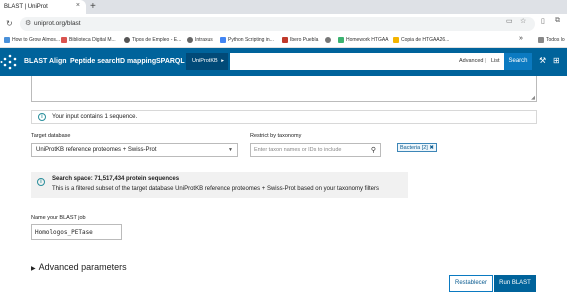  I want to click on folder-icon, so click(541, 40).